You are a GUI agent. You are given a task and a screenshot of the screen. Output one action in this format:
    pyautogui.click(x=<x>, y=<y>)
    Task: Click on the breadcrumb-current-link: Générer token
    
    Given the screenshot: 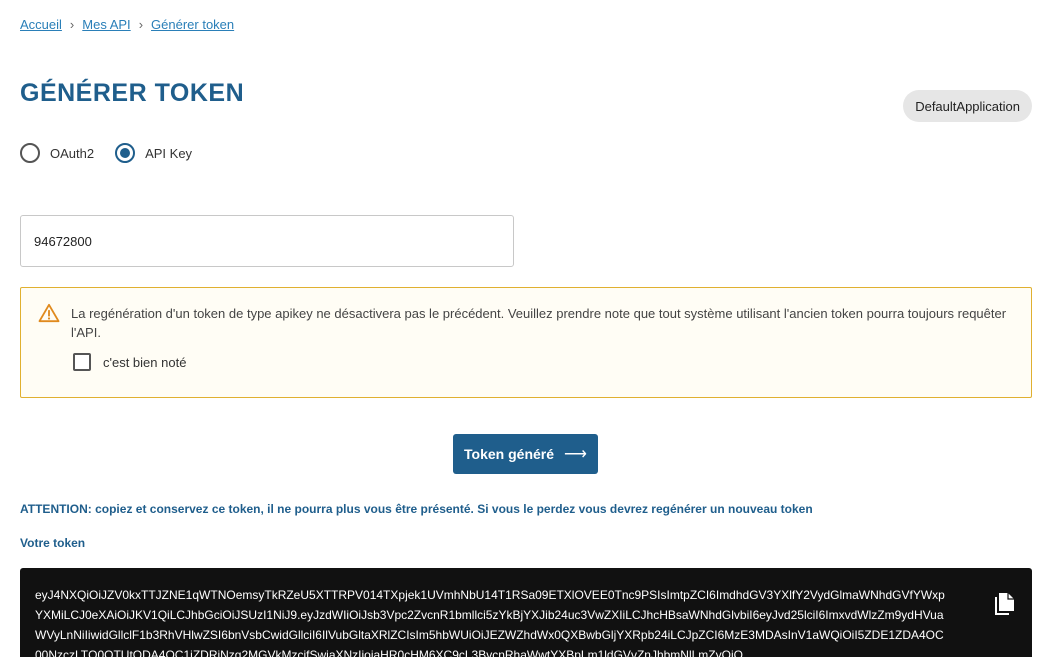 What is the action you would take?
    pyautogui.click(x=192, y=24)
    